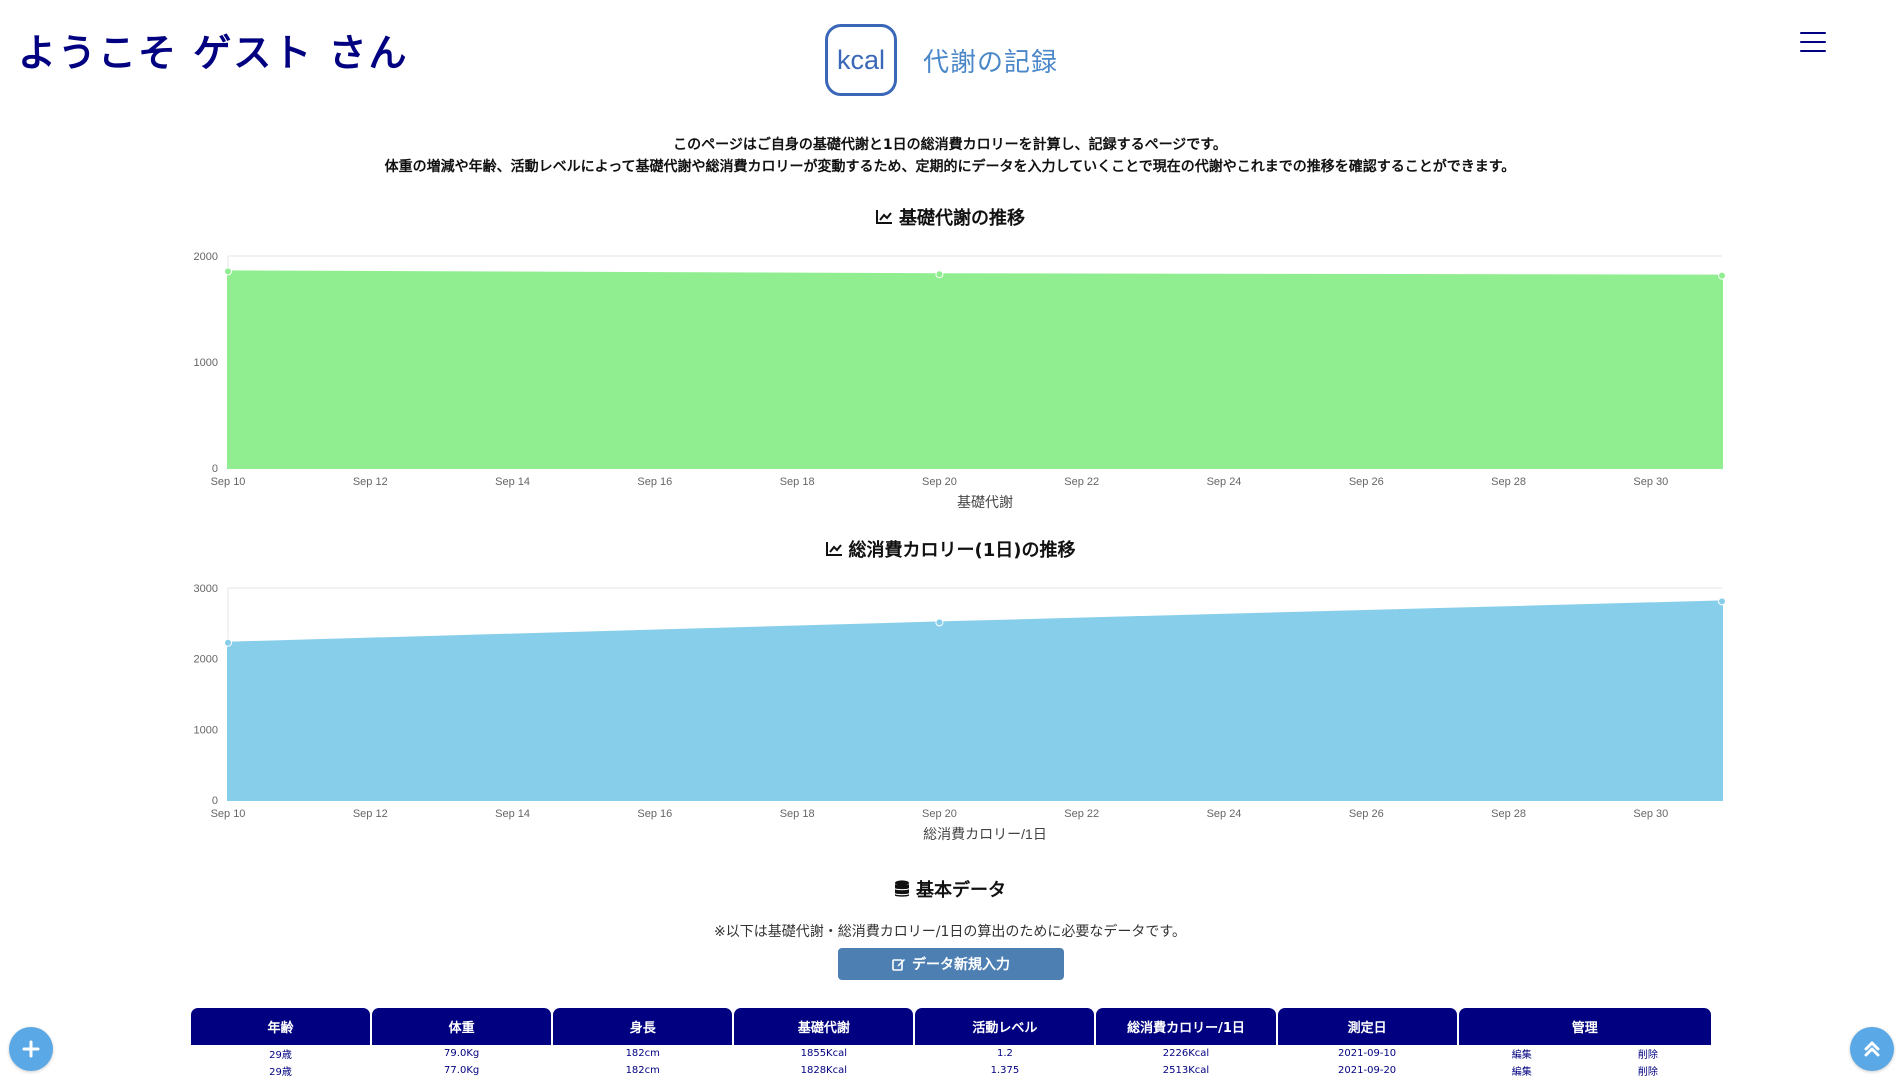 This screenshot has width=1900, height=1080. Describe the element at coordinates (985, 834) in the screenshot. I see `x-axis-label: 総消費カロリー/1日` at that location.